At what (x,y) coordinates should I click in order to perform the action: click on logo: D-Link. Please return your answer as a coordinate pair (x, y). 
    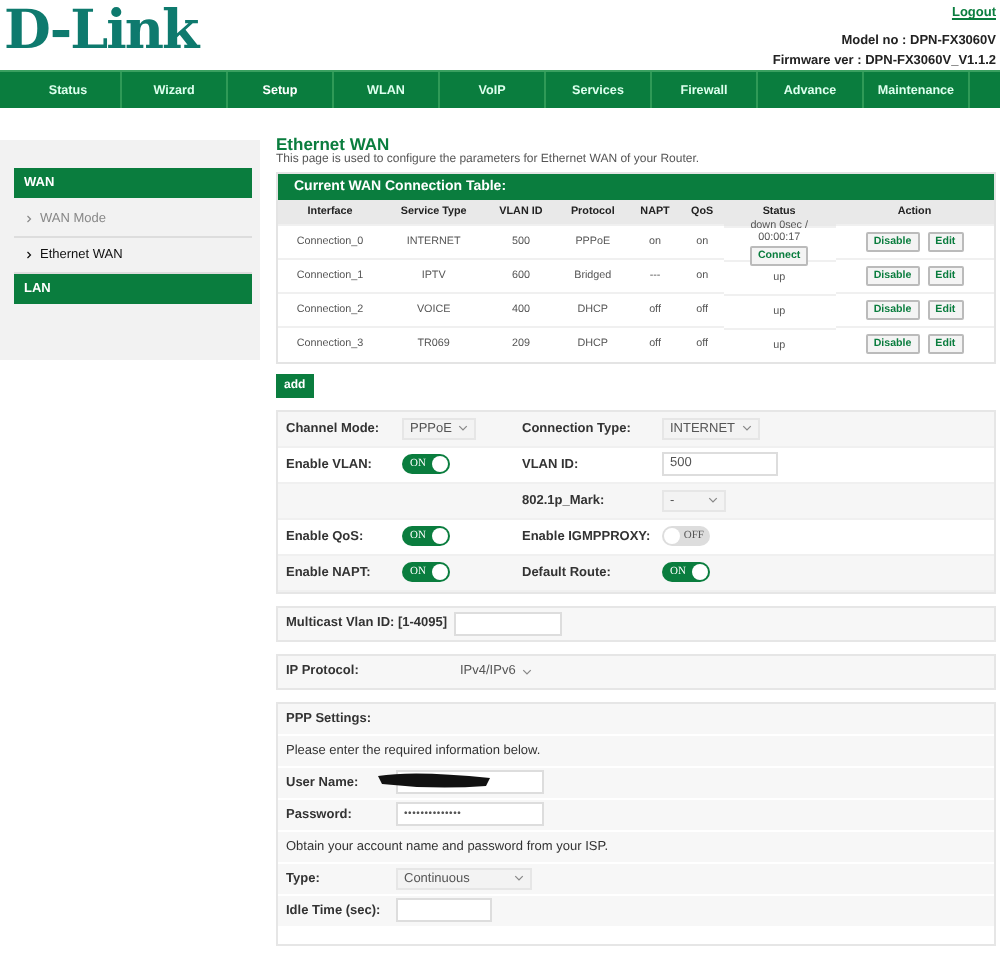
    Looking at the image, I should click on (101, 33).